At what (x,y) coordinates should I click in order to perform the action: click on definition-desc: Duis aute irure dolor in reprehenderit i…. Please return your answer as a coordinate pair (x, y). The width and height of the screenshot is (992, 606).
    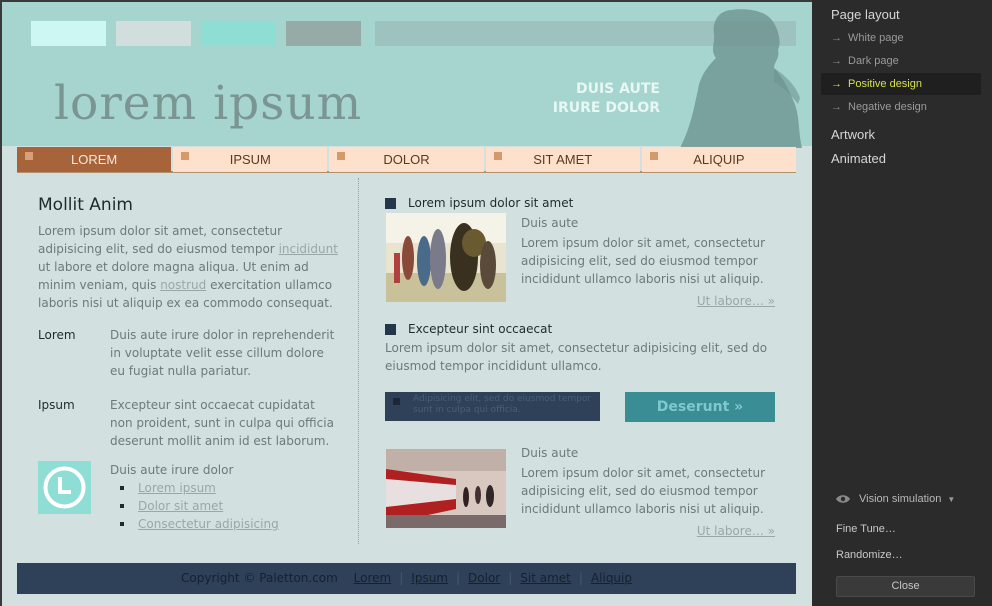
    Looking at the image, I should click on (222, 353).